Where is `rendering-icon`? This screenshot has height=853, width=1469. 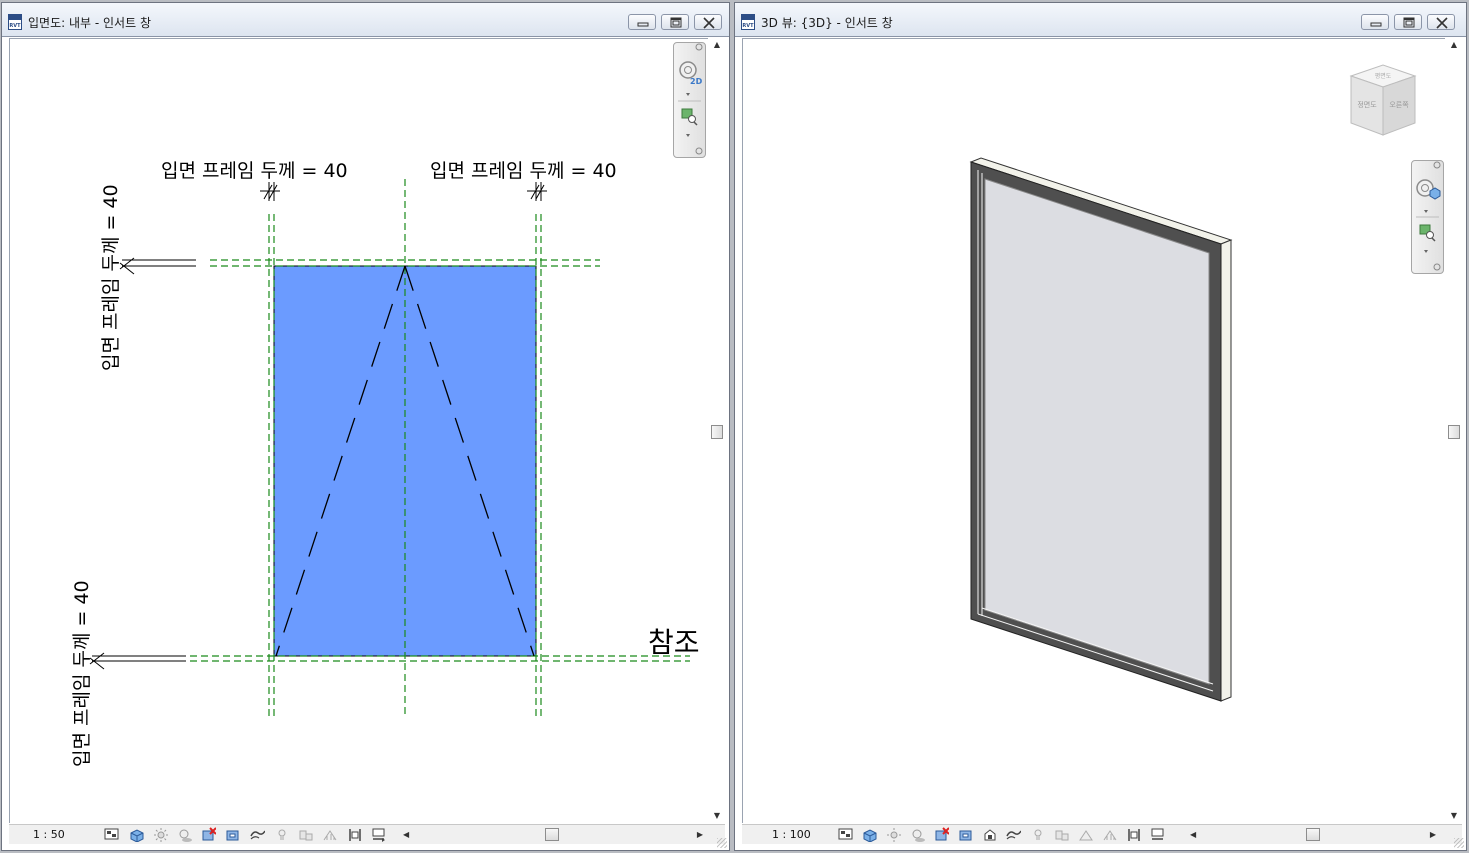
rendering-icon is located at coordinates (1085, 834).